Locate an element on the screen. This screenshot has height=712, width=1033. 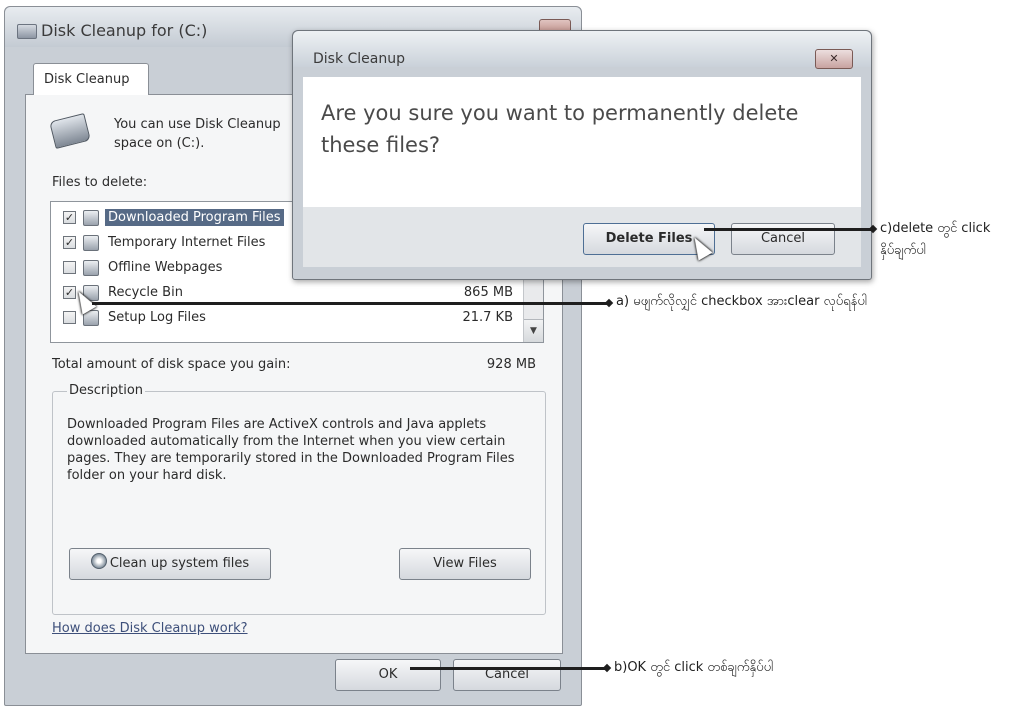
tab-disk-cleanup: Disk Cleanup is located at coordinates (91, 79).